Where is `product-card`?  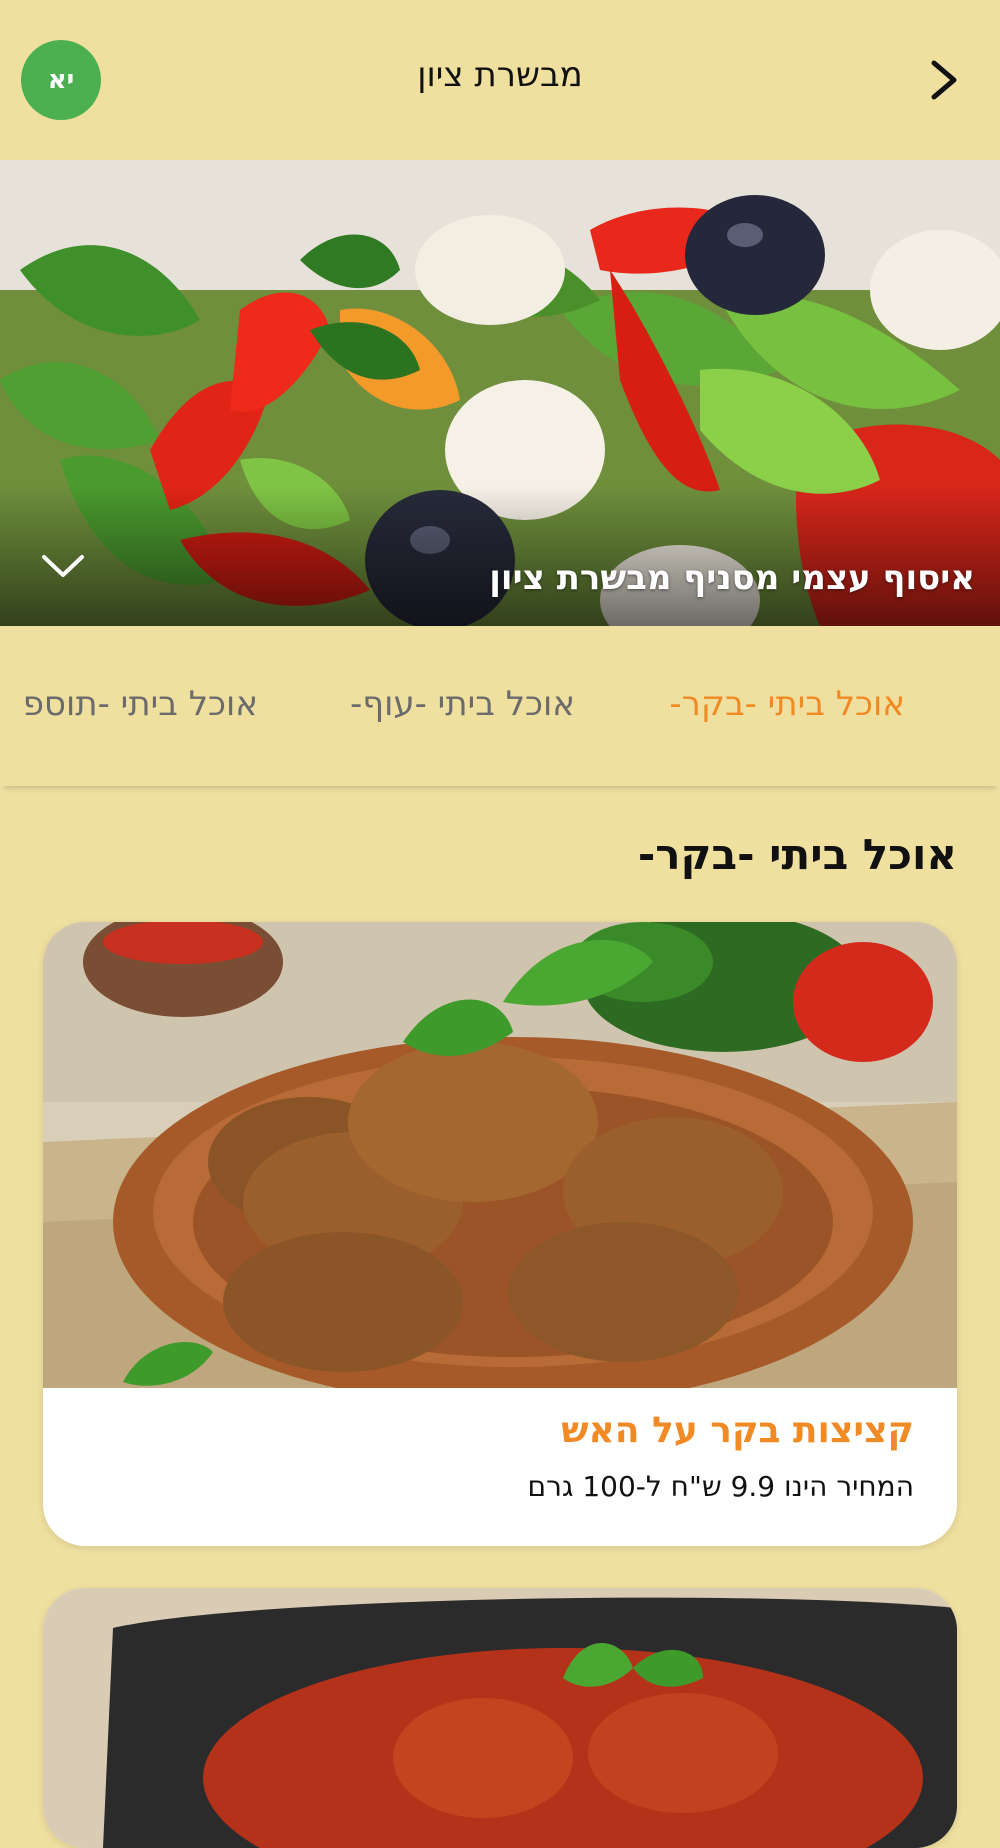
product-card is located at coordinates (500, 1718).